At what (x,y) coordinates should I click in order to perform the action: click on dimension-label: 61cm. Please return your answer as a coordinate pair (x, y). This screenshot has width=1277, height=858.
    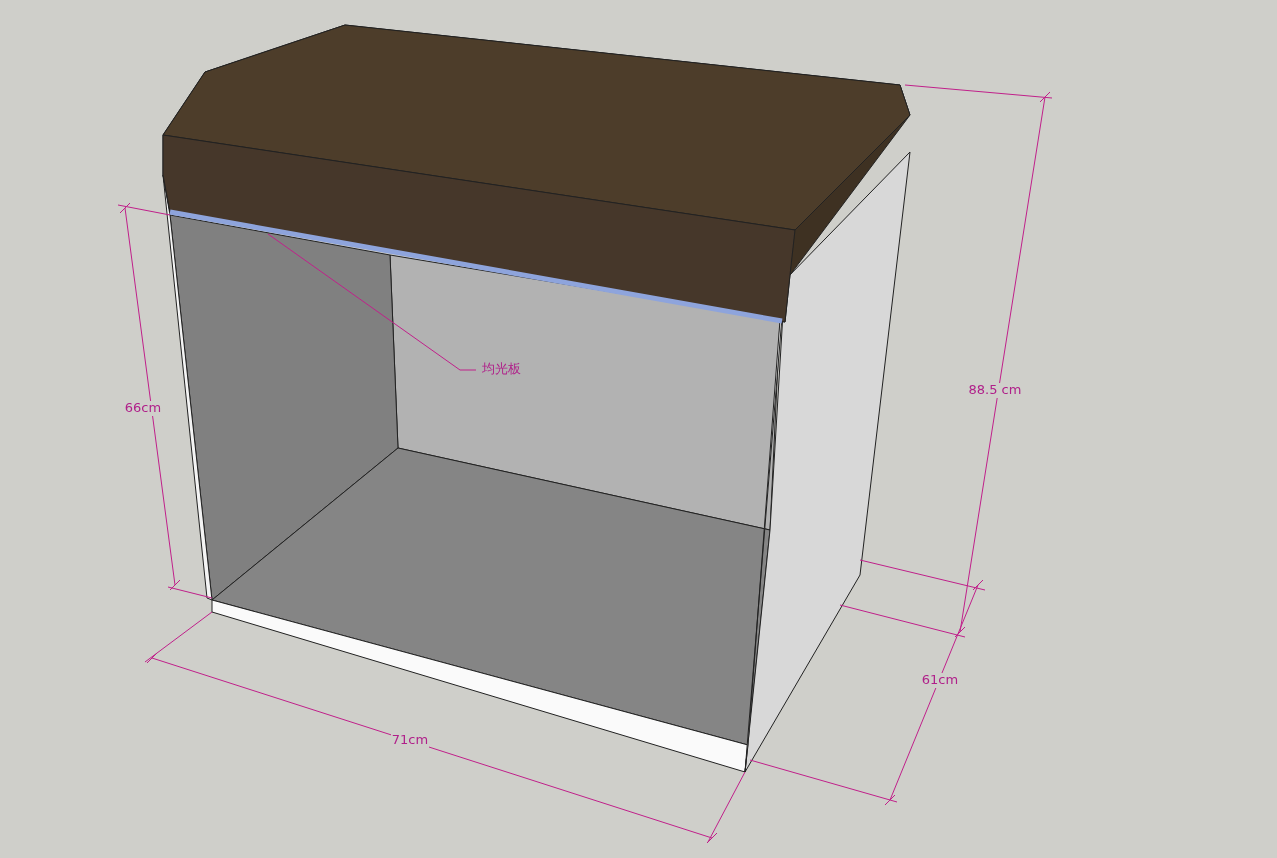
    Looking at the image, I should click on (940, 679).